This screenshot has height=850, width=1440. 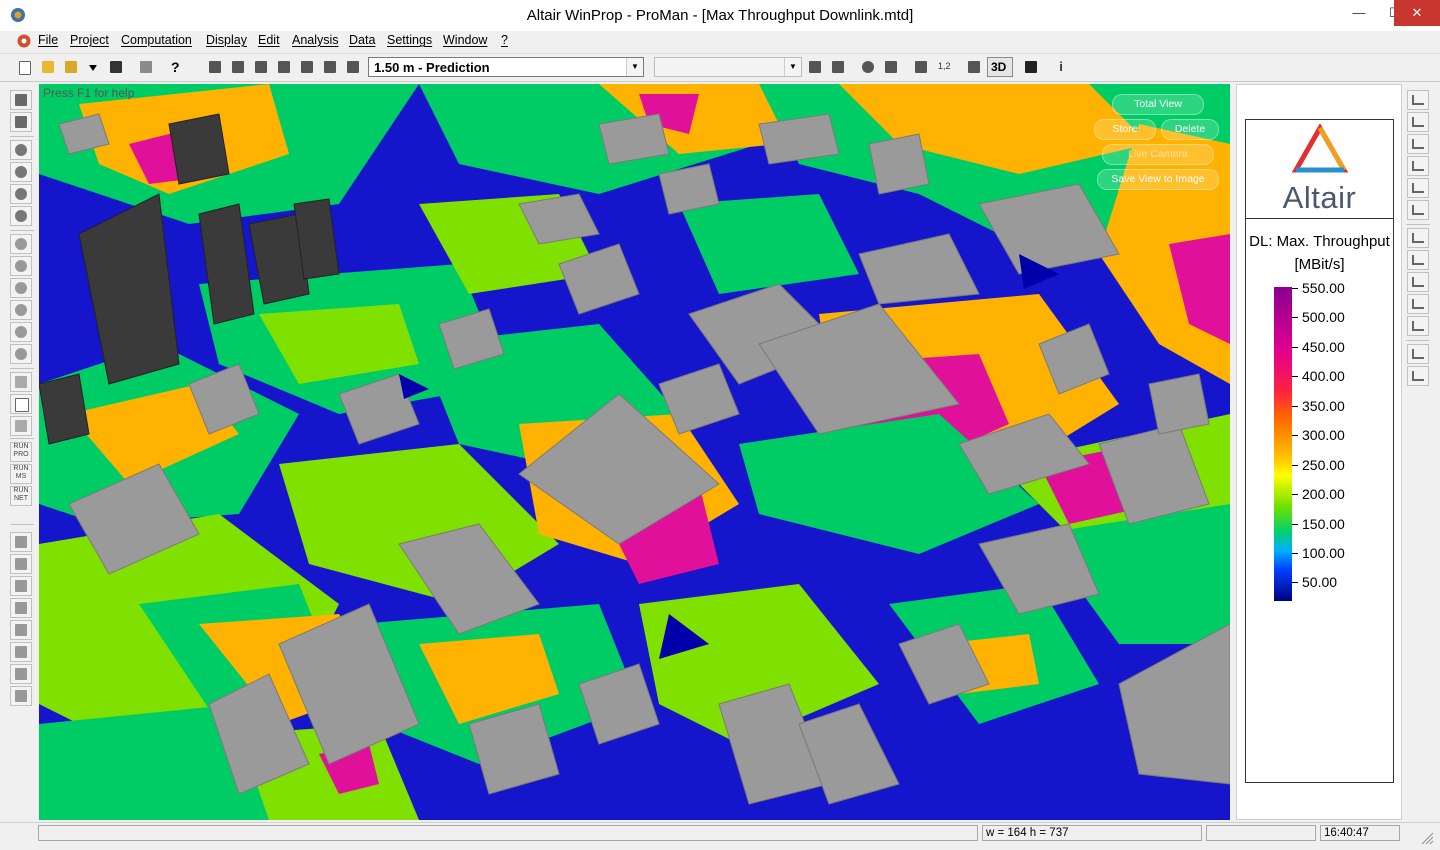 I want to click on tool-5-button, so click(x=307, y=67).